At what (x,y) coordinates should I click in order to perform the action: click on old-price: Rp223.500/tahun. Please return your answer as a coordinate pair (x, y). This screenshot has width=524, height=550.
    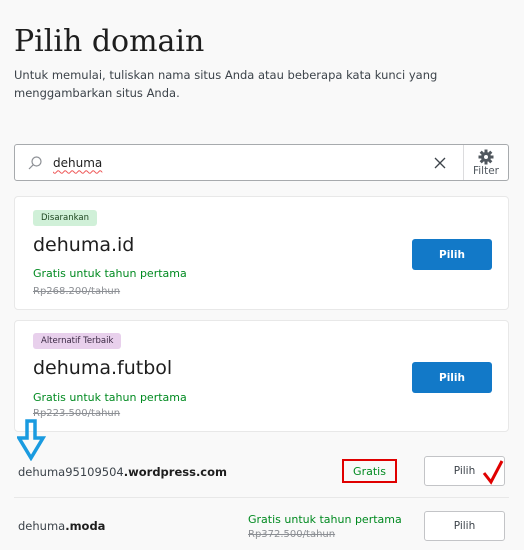
    Looking at the image, I should click on (77, 413).